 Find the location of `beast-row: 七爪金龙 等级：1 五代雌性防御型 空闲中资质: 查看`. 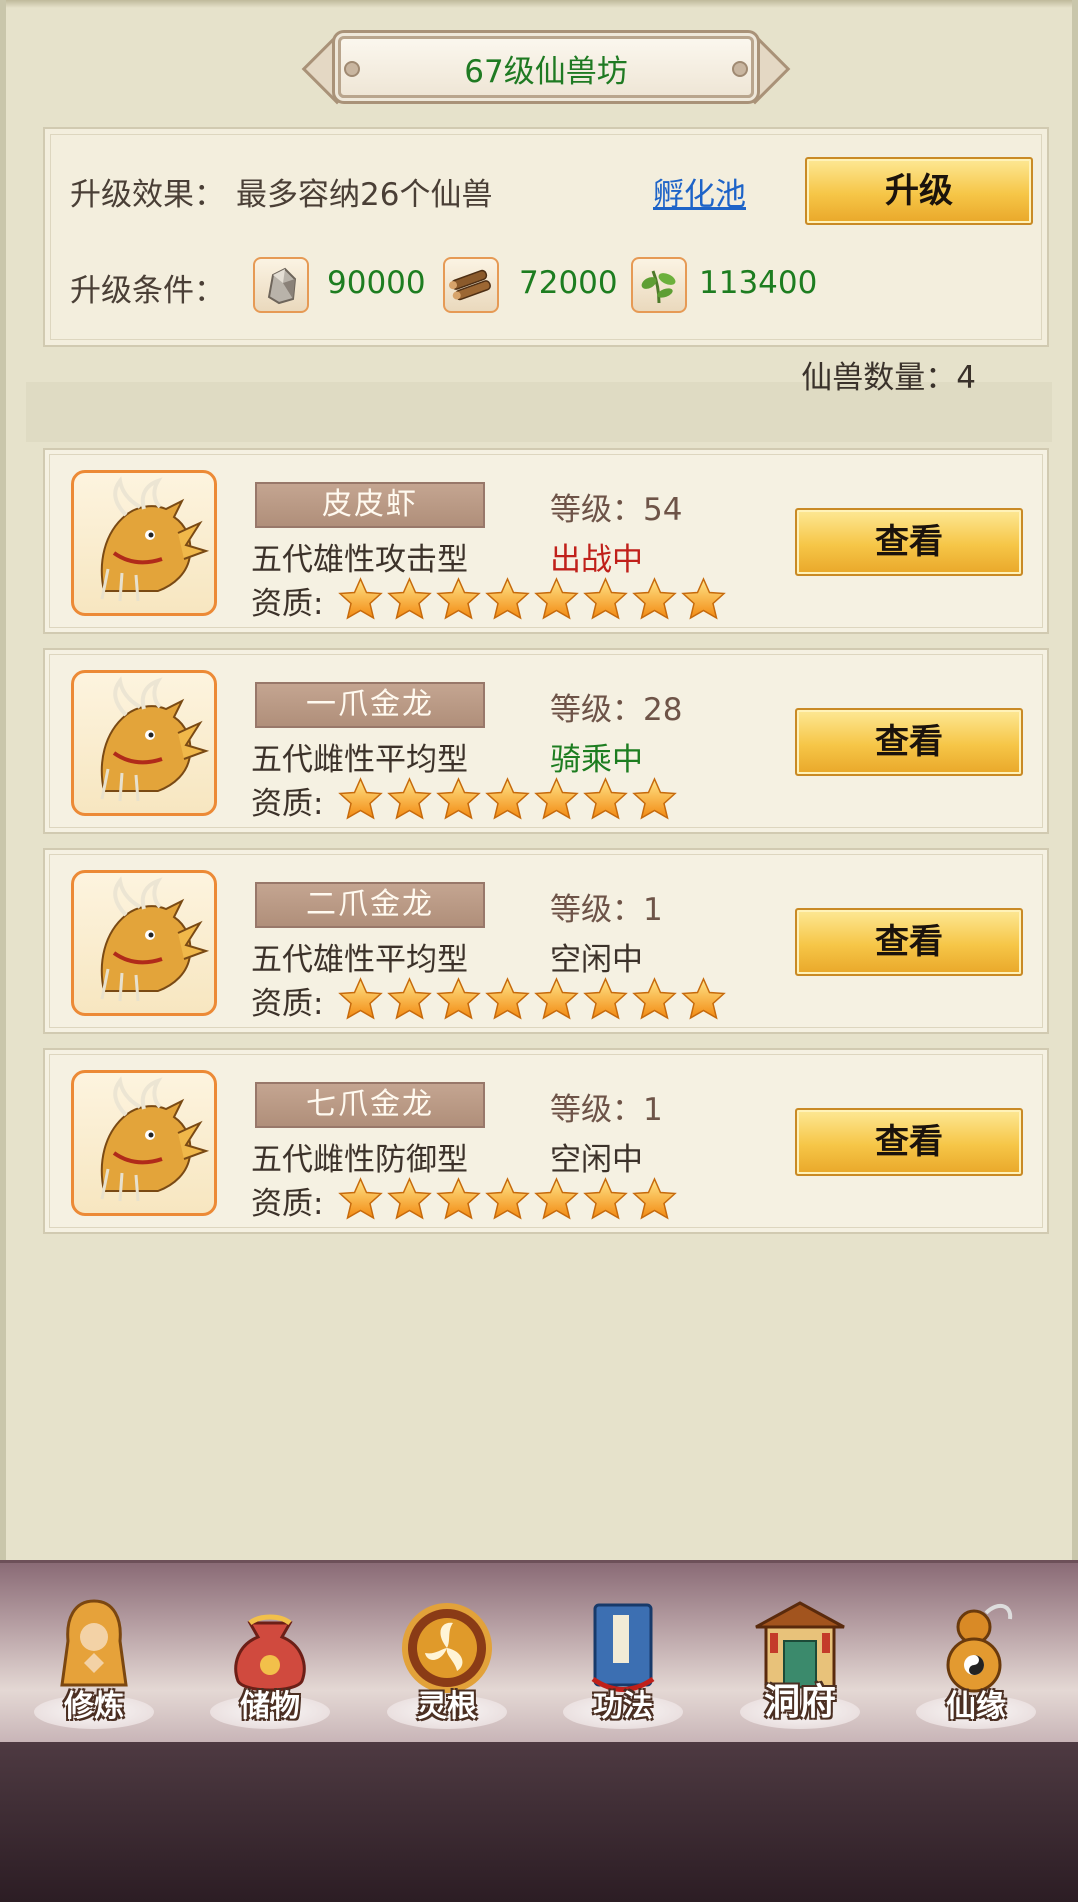

beast-row: 七爪金龙 等级：1 五代雌性防御型 空闲中资质: 查看 is located at coordinates (546, 1141).